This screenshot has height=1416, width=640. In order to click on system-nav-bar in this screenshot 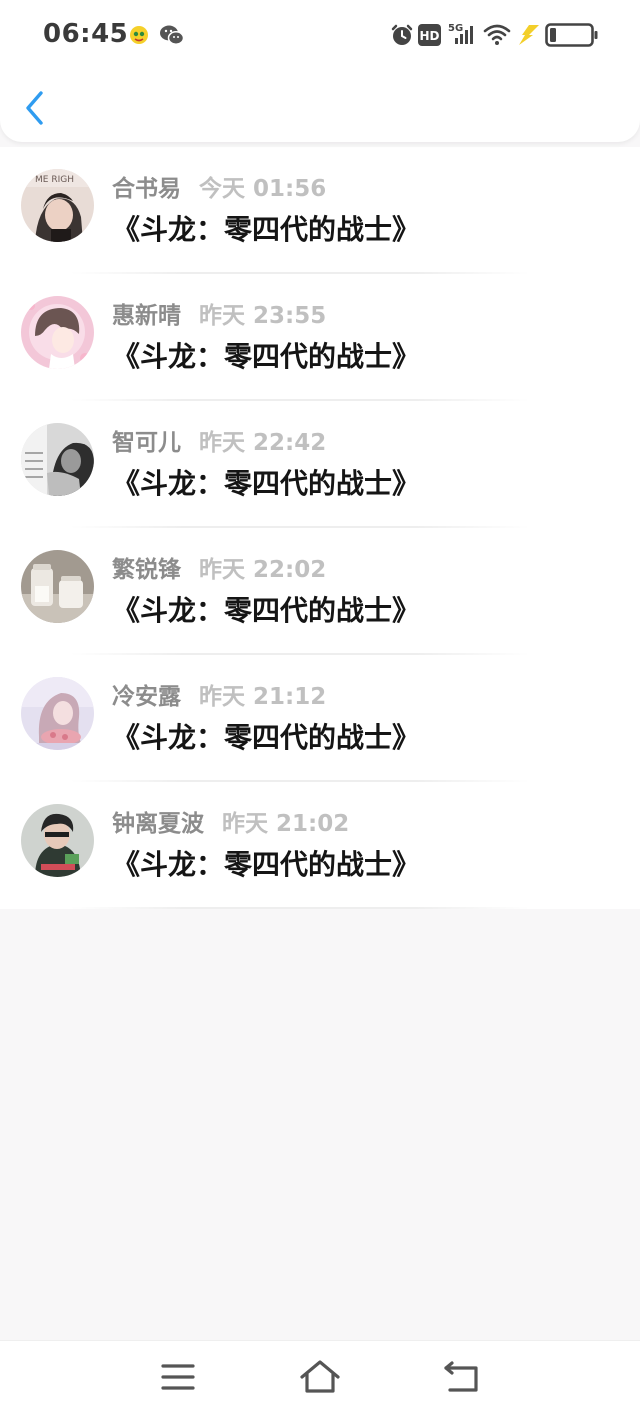, I will do `click(320, 1378)`.